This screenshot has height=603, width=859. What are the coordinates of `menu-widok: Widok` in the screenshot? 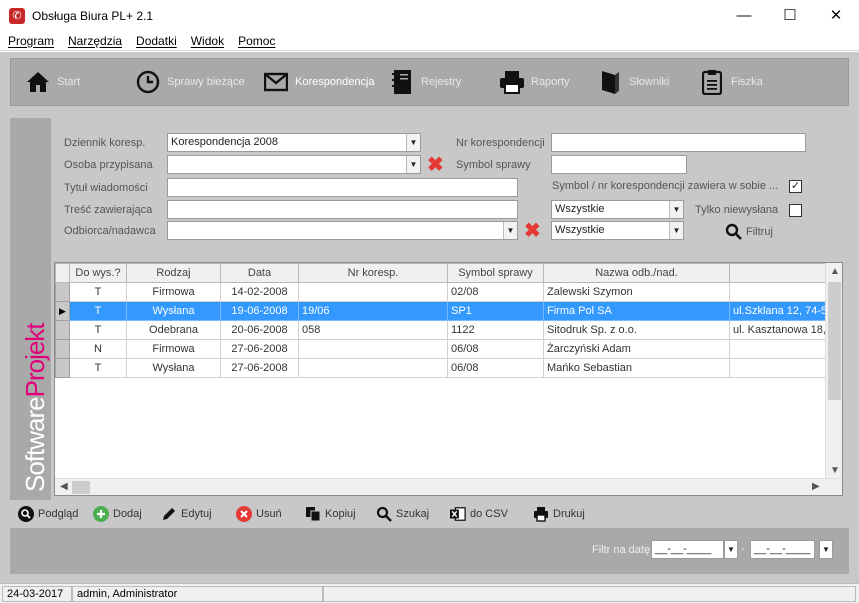 It's located at (207, 41).